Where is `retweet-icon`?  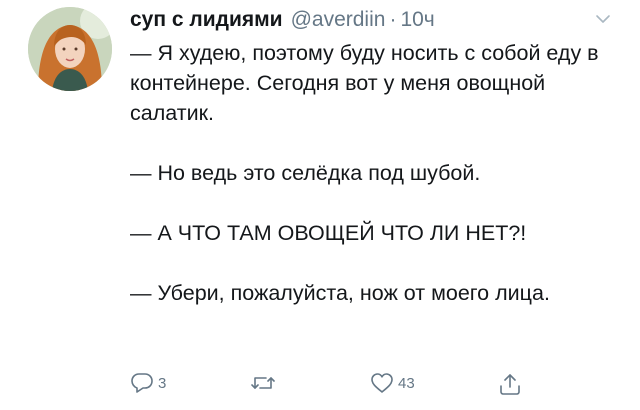 retweet-icon is located at coordinates (263, 383).